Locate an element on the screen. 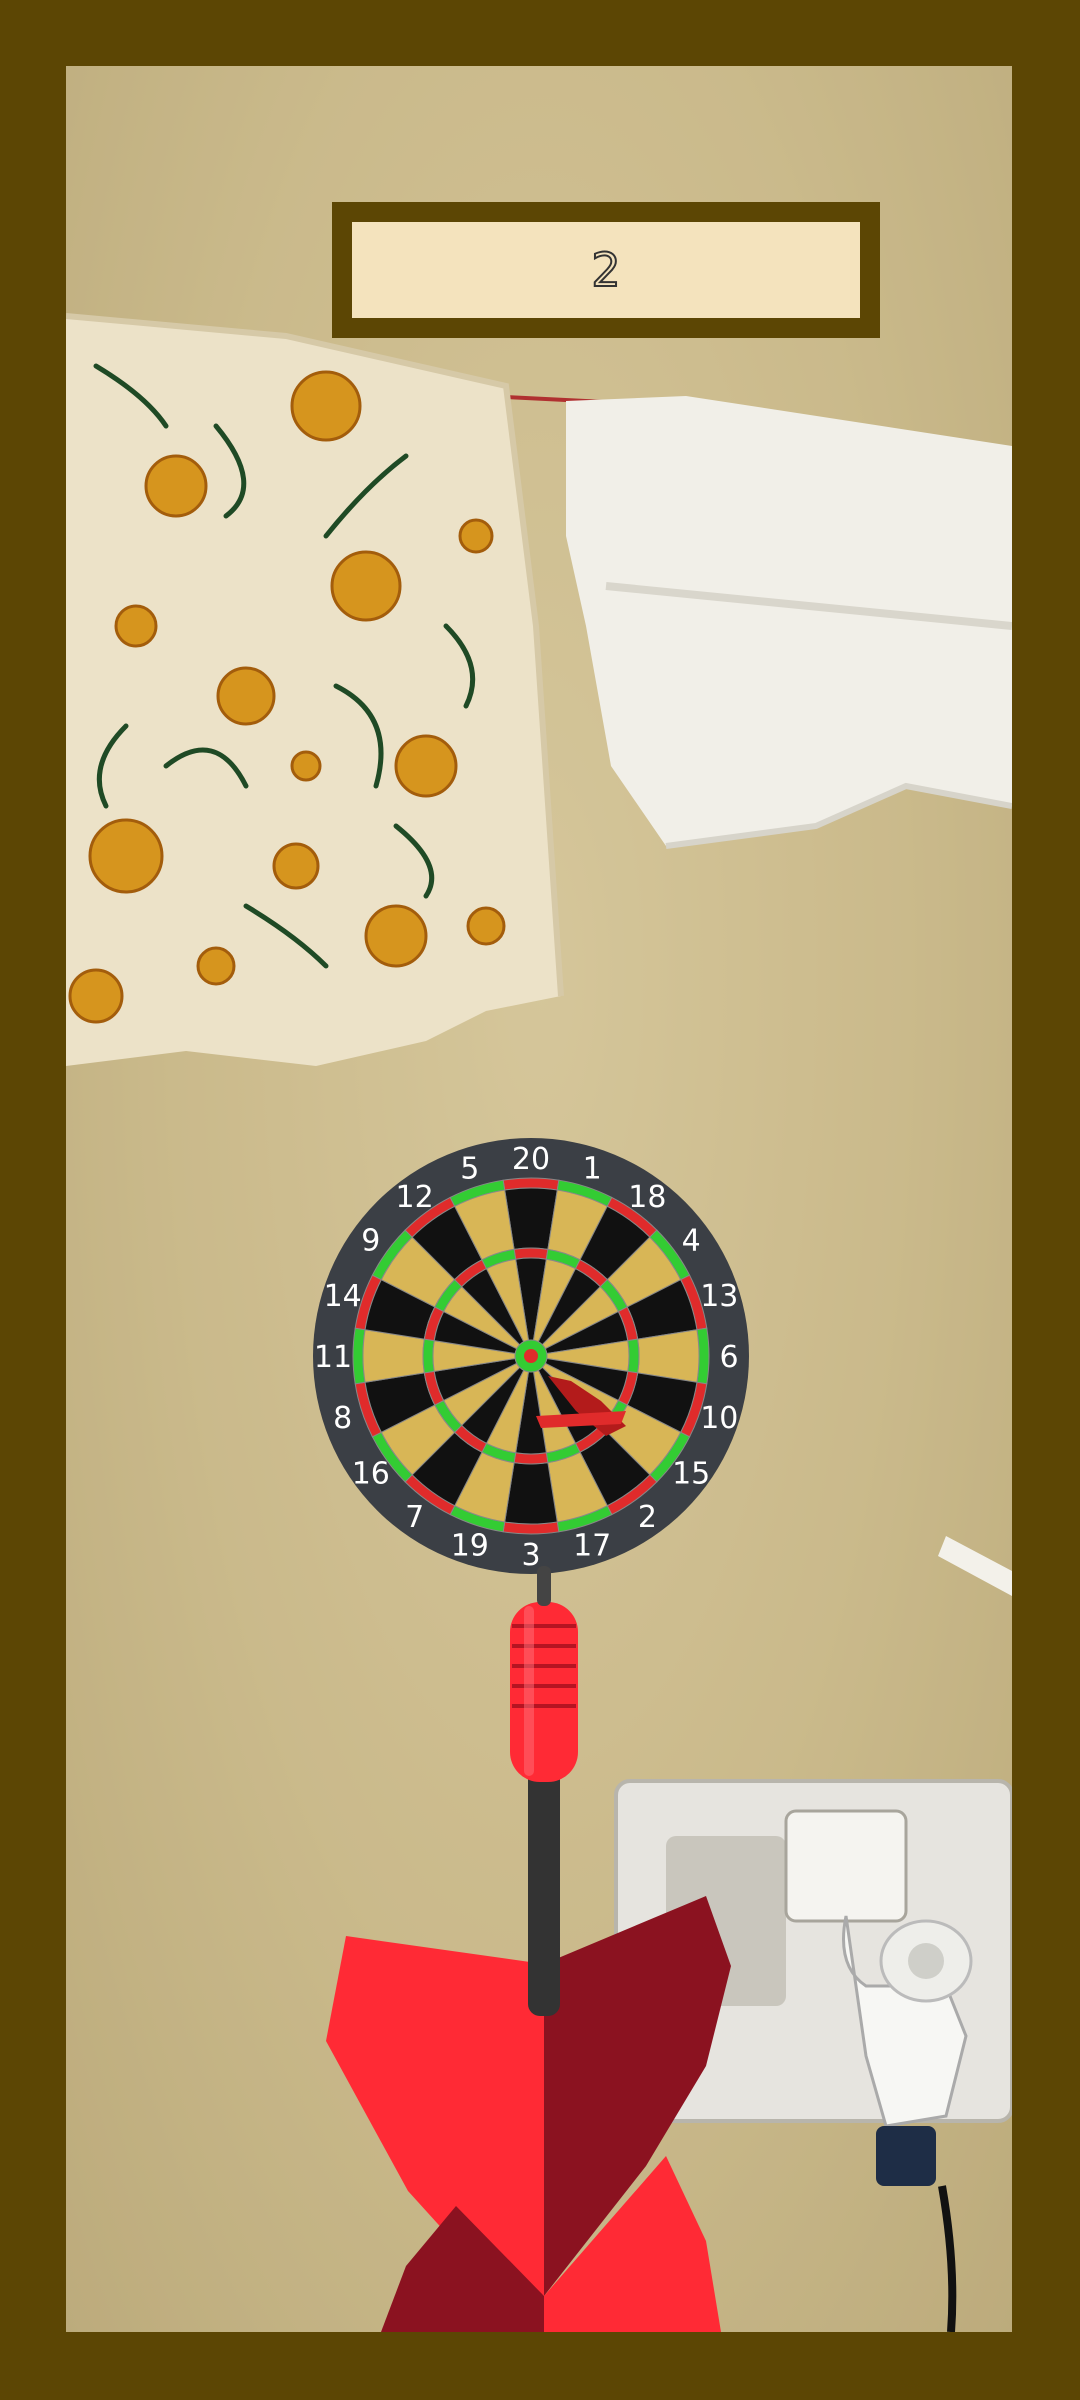 The image size is (1080, 2400). dartboard-number: 8 is located at coordinates (342, 1418).